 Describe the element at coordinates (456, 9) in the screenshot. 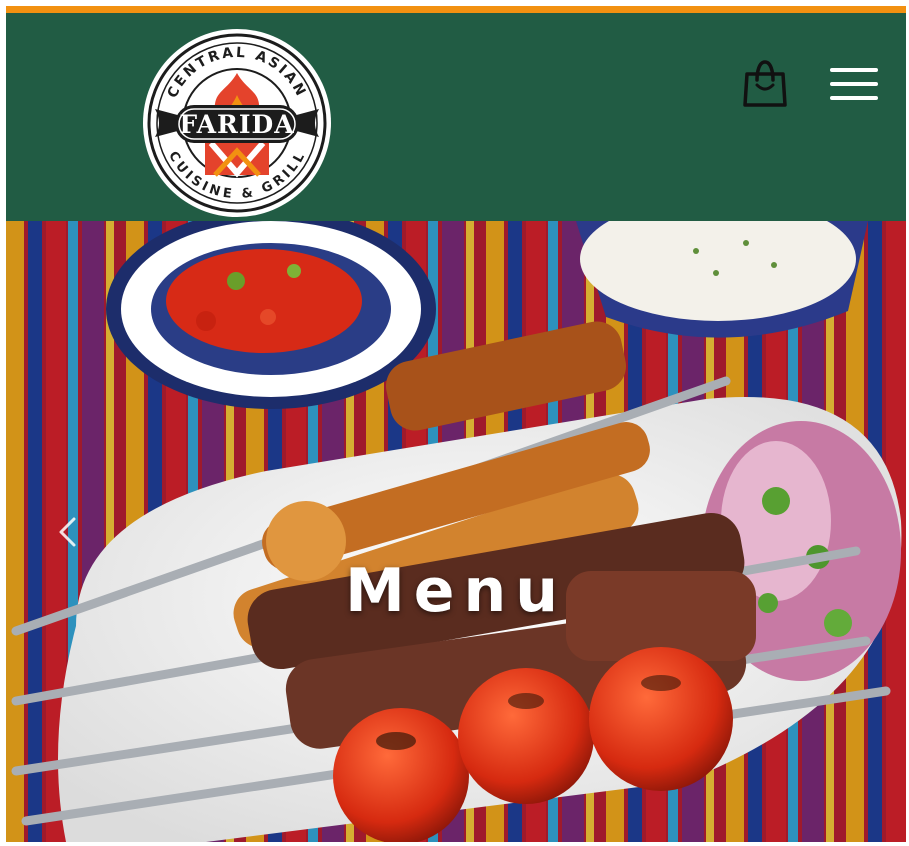

I see `top-accent-bar` at that location.